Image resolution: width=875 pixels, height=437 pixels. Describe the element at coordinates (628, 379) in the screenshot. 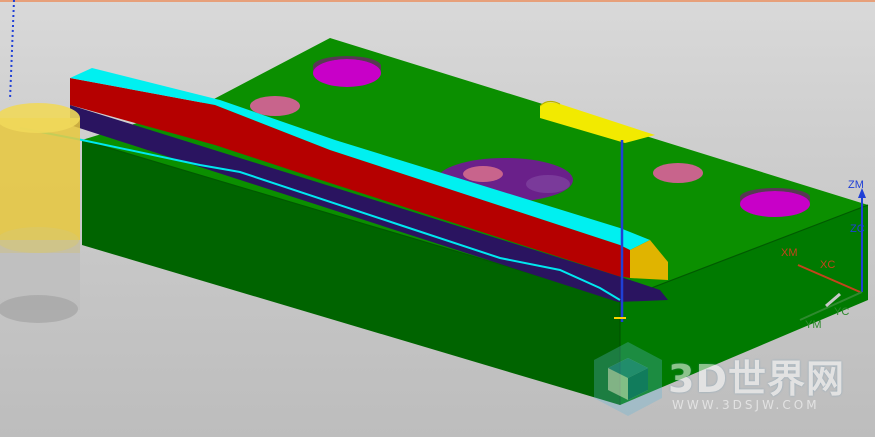

I see `watermark-cube-icon` at that location.